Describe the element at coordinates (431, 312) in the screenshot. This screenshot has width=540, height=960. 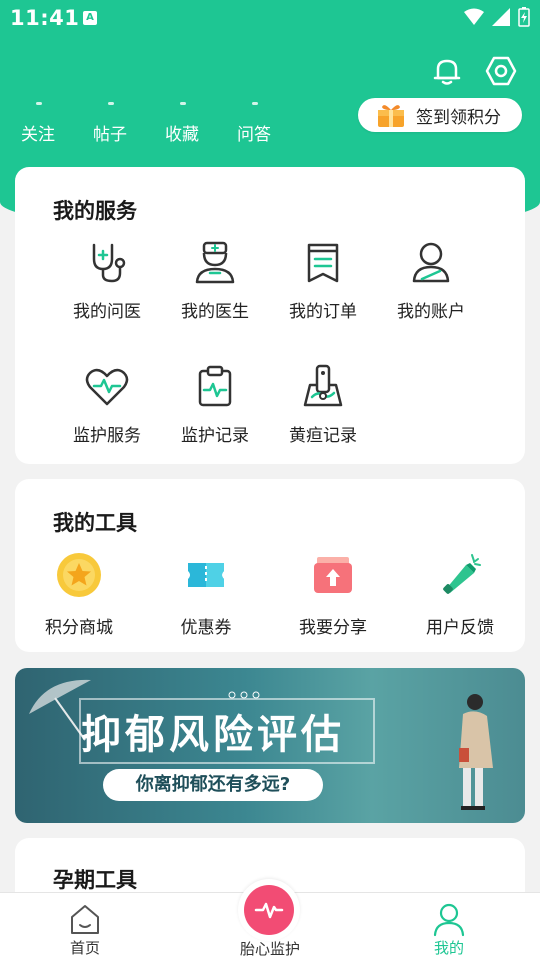
I see `service-label: 我的账户` at that location.